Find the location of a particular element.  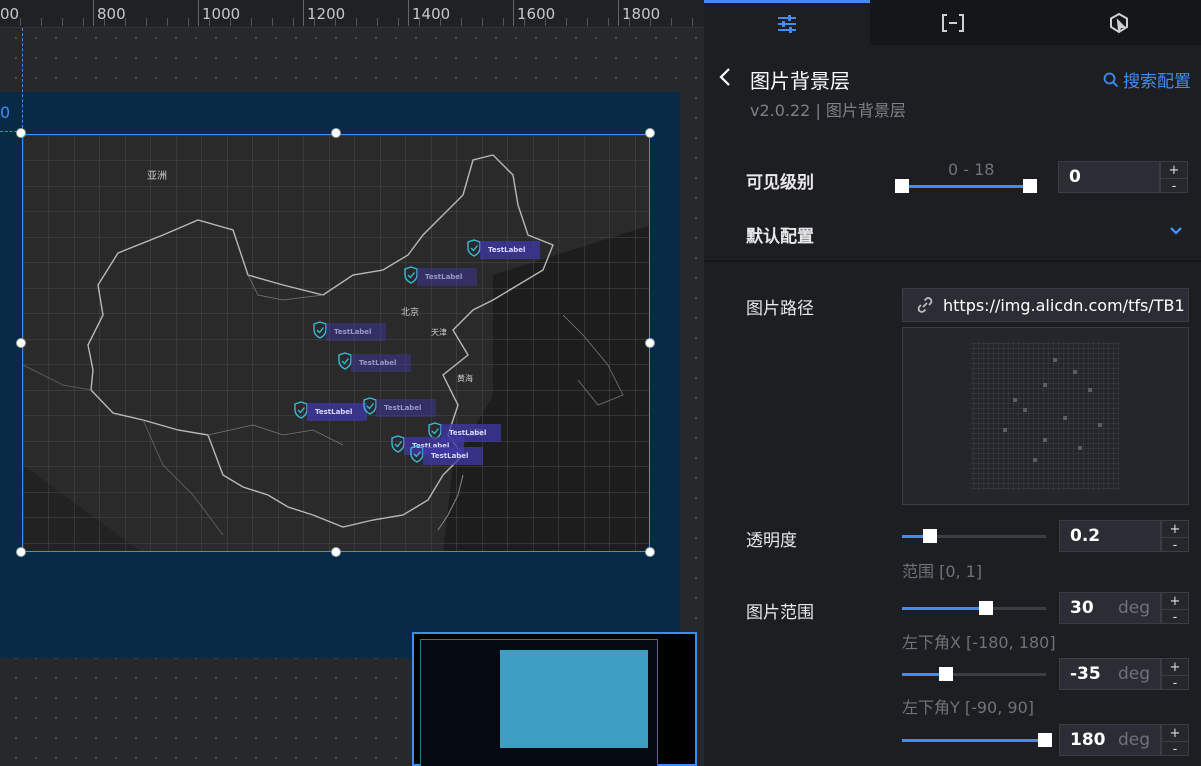

range-y-hint: 左下角Y [-90, 90] is located at coordinates (968, 707).